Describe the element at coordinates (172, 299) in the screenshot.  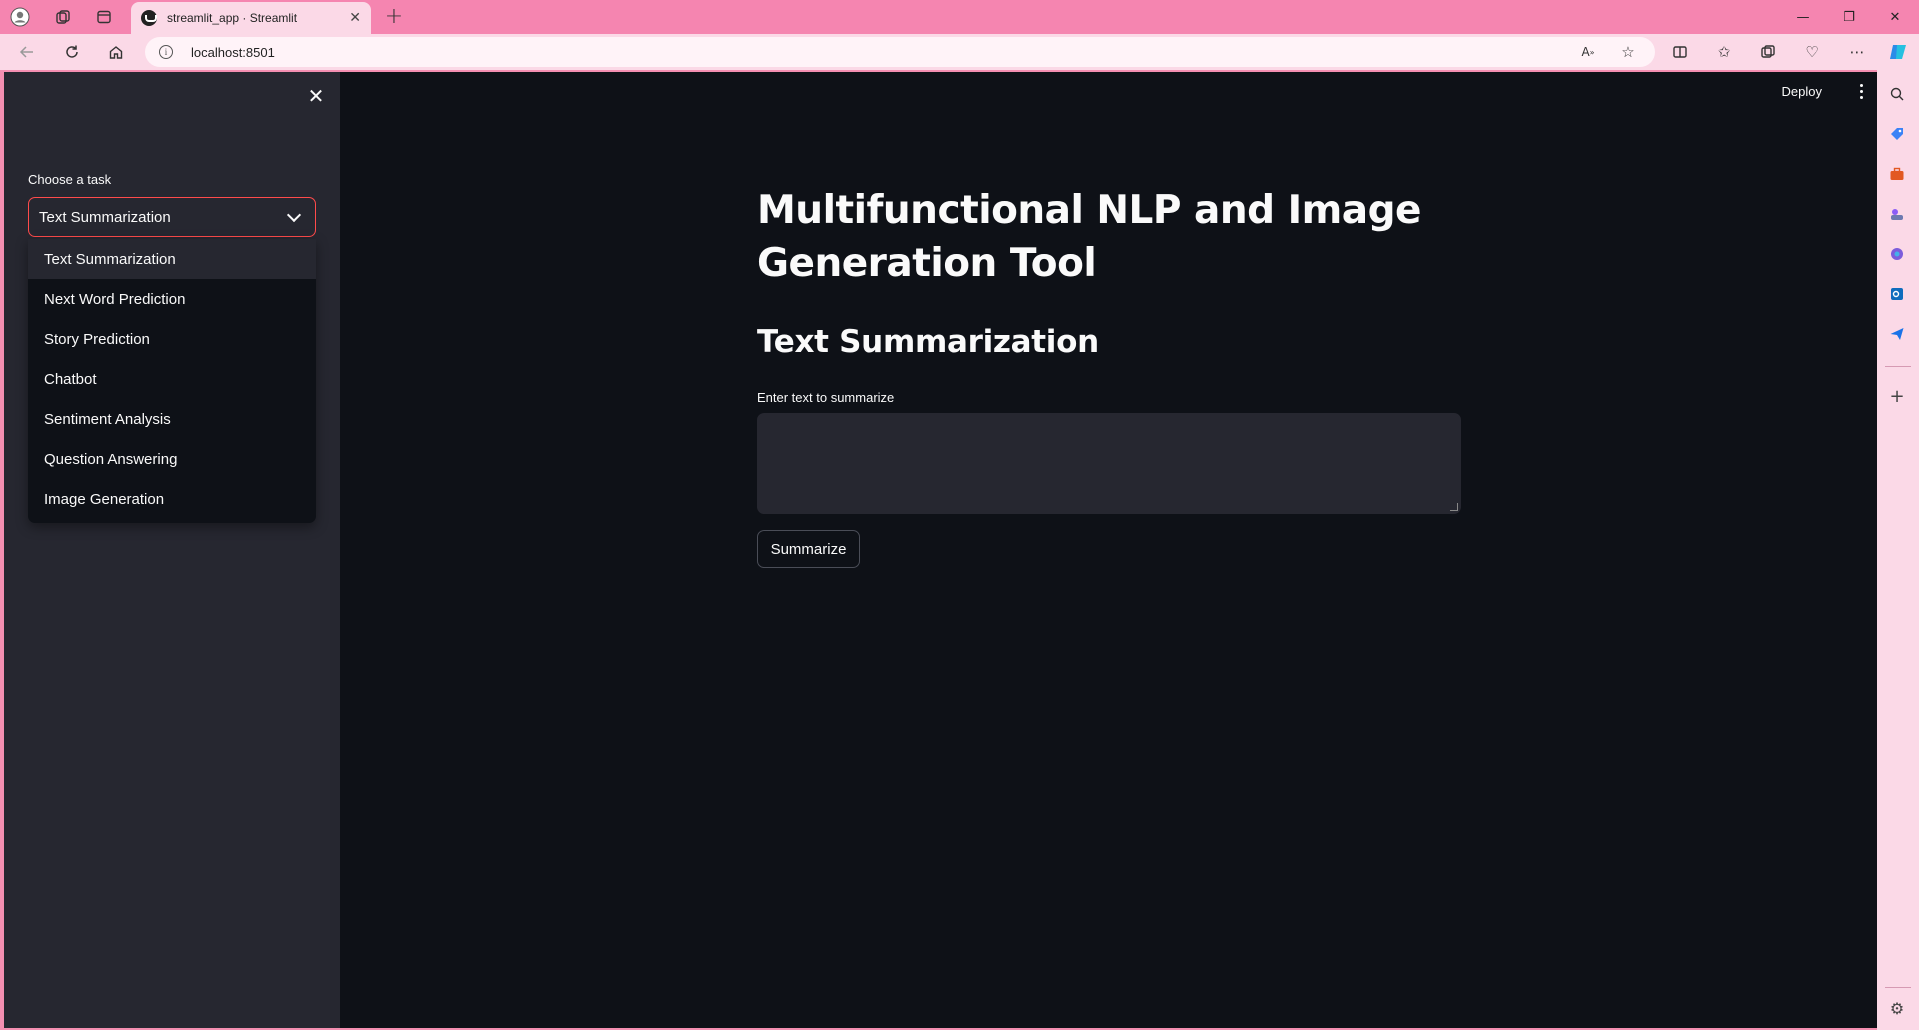
I see `dropdown-option: Next Word Prediction` at that location.